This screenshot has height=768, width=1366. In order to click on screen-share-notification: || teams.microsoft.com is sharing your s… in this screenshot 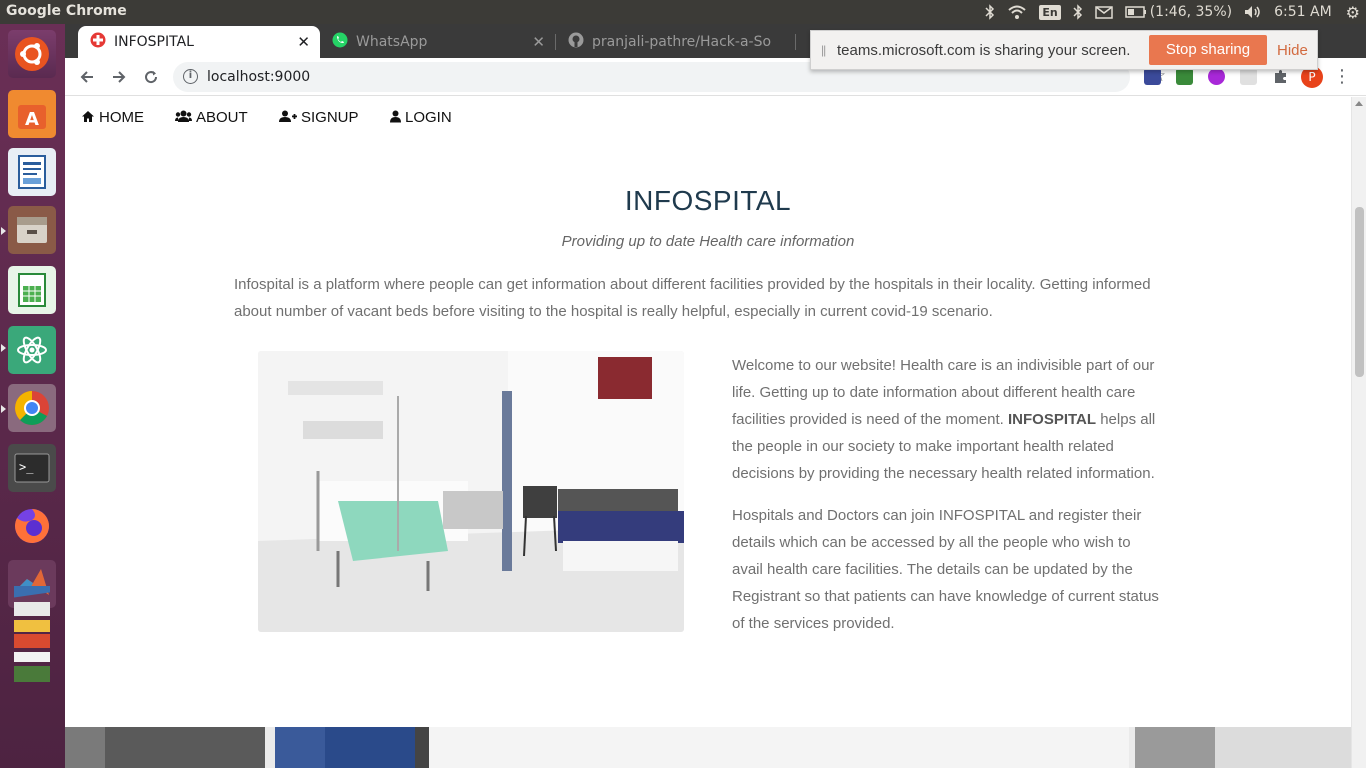, I will do `click(1064, 50)`.